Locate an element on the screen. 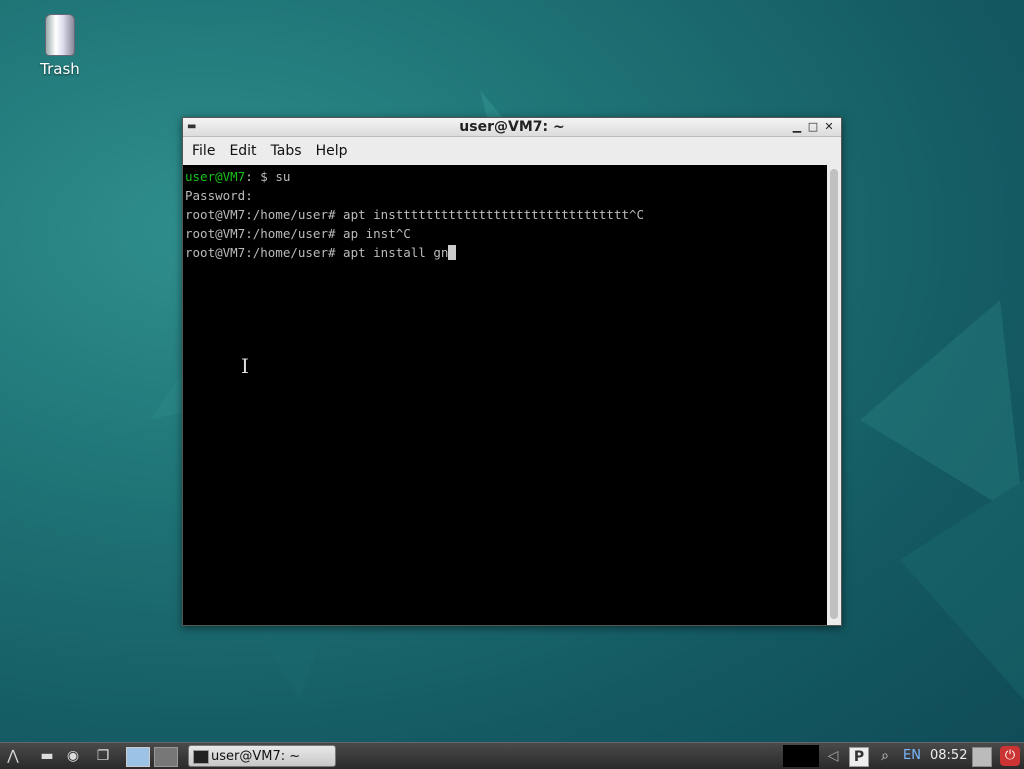  terminal-line: root@VM7:/home/user# apt install gn is located at coordinates (506, 252).